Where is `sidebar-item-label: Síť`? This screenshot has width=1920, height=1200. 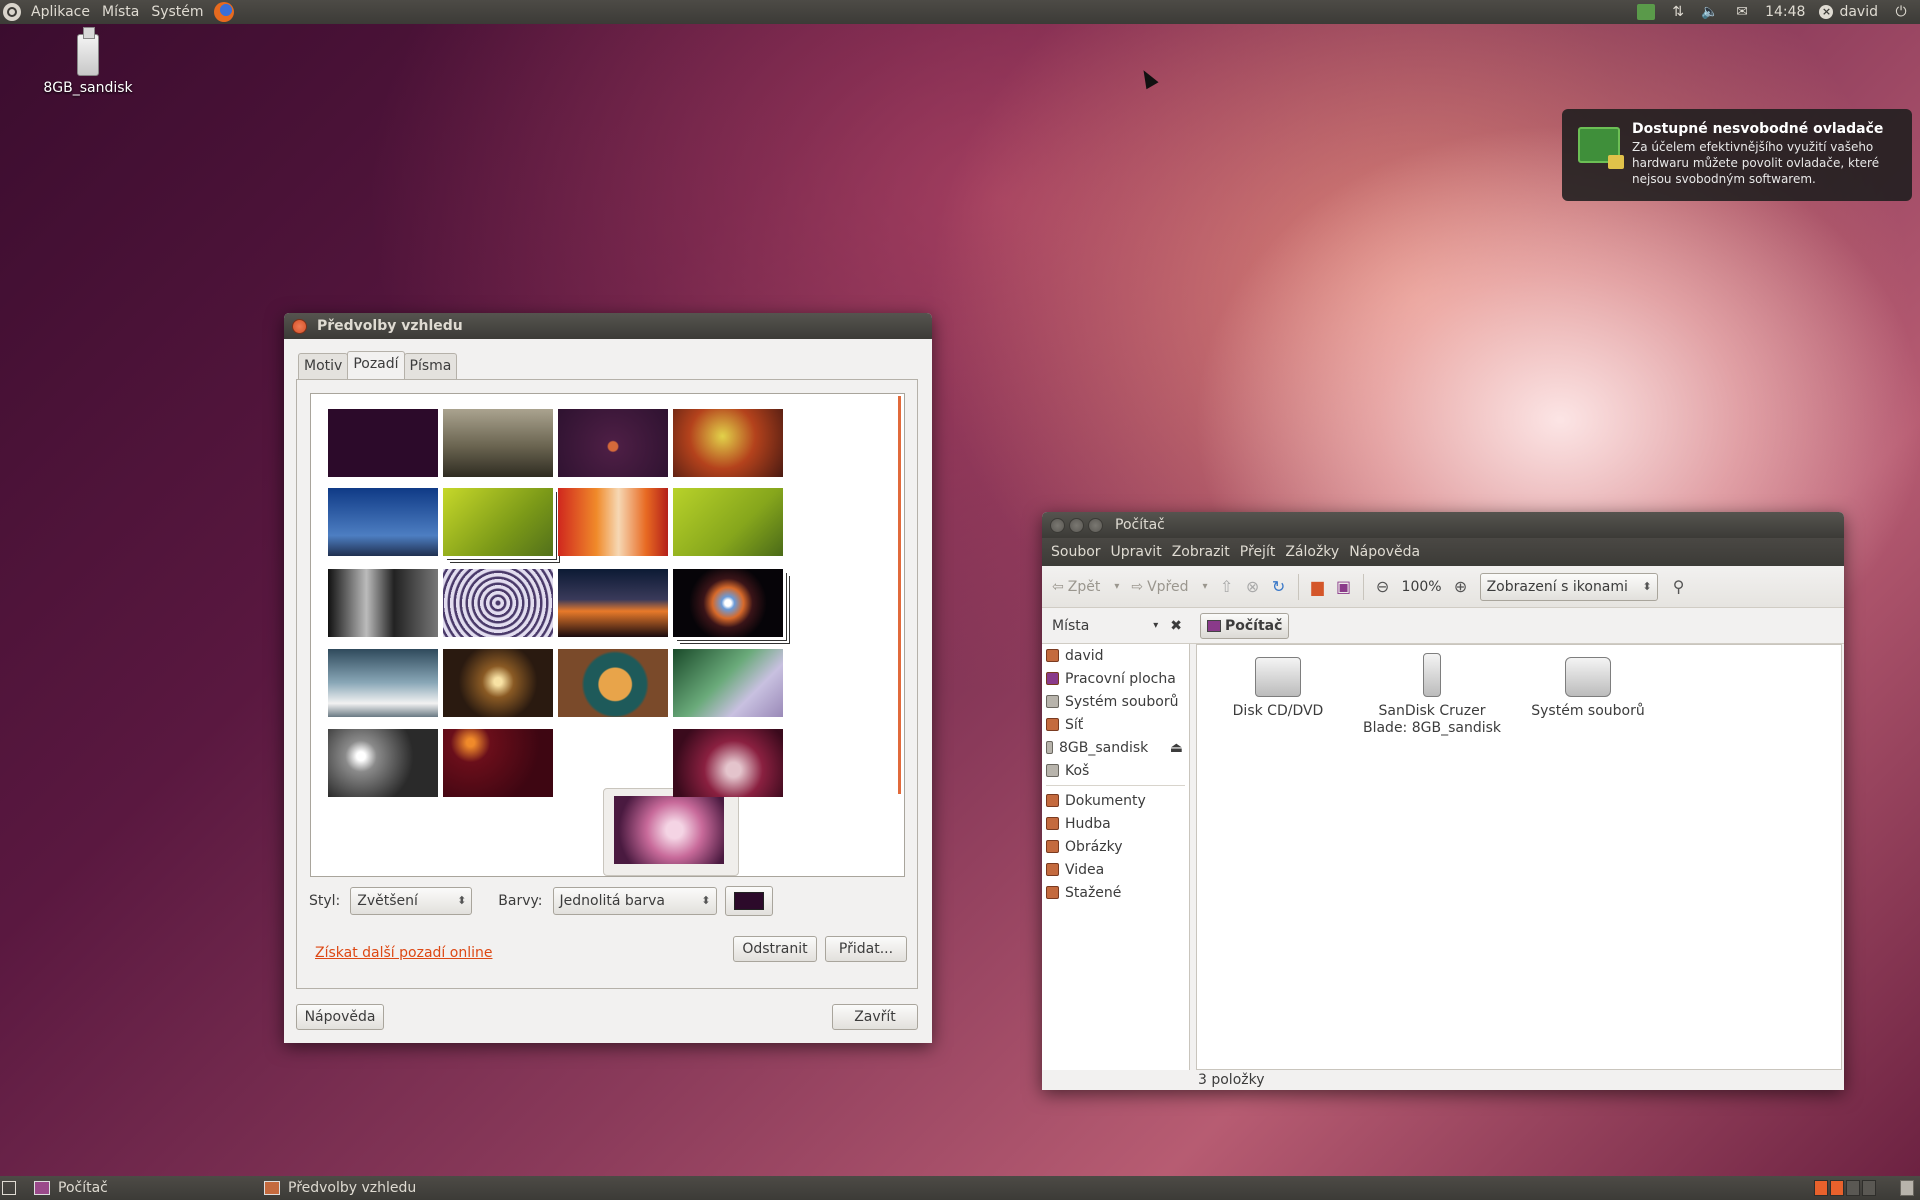
sidebar-item-label: Síť is located at coordinates (1074, 724).